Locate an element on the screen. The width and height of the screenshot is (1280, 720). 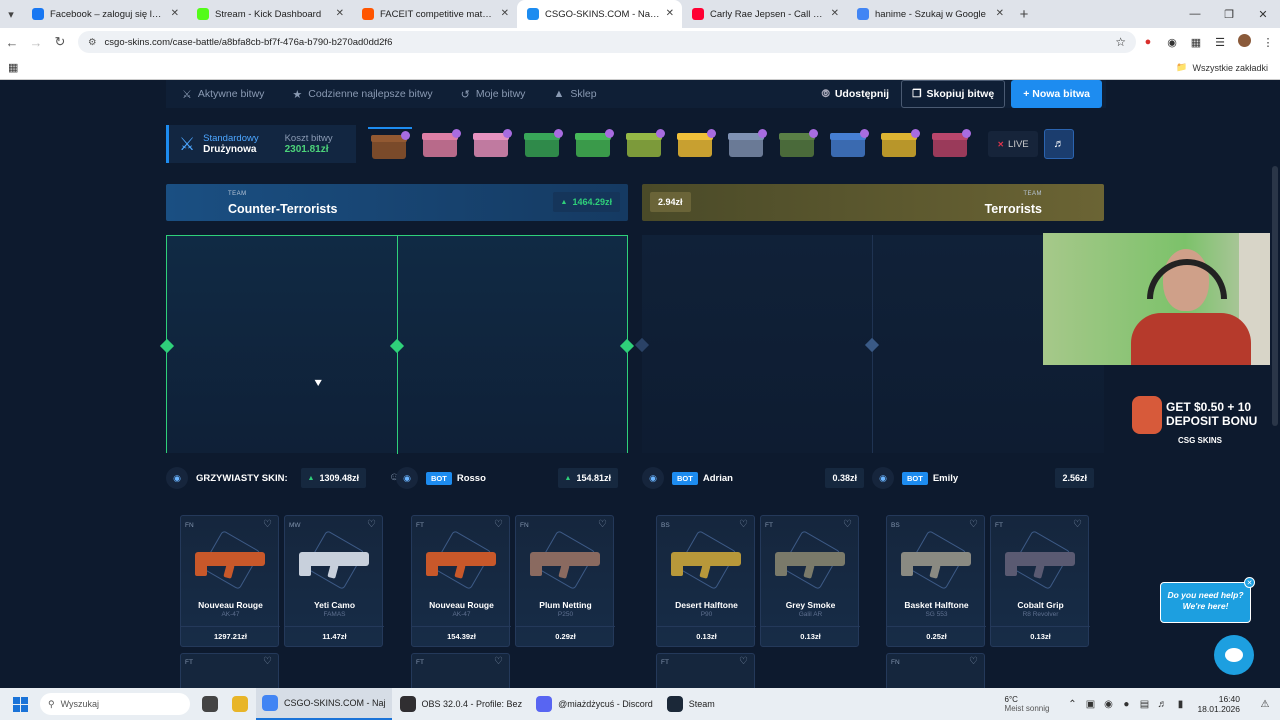
item-card: FT ♡ Cobalt Grip R8 Revolver 0.13zł is located at coordinates (1040, 581).